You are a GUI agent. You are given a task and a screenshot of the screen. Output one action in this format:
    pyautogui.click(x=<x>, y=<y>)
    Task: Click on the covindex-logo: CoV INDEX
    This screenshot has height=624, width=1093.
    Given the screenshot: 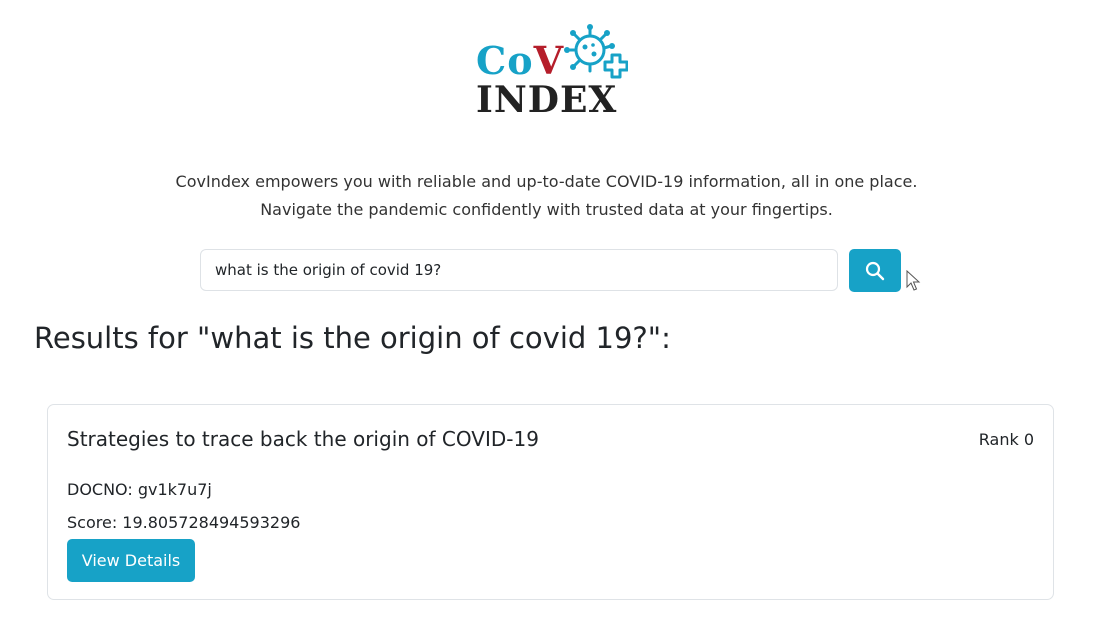 What is the action you would take?
    pyautogui.click(x=555, y=72)
    